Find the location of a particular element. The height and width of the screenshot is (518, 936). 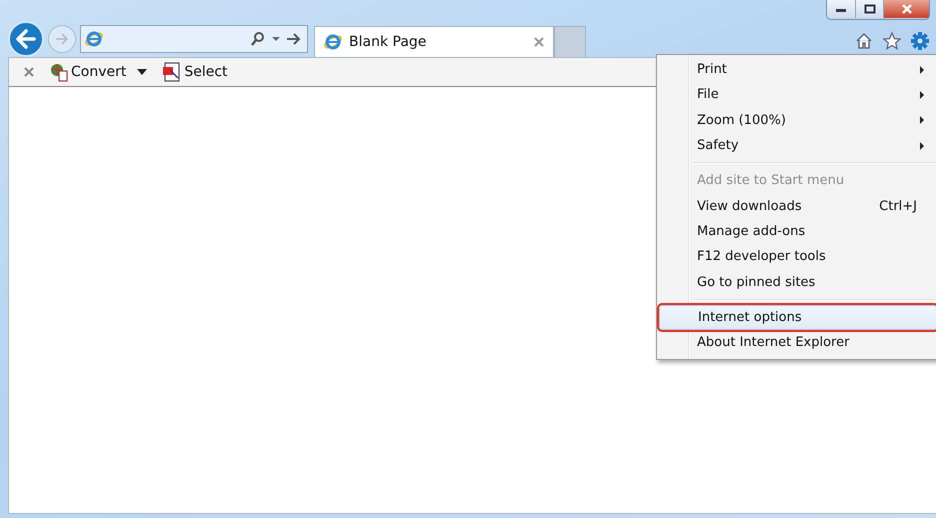

star-icon is located at coordinates (892, 40).